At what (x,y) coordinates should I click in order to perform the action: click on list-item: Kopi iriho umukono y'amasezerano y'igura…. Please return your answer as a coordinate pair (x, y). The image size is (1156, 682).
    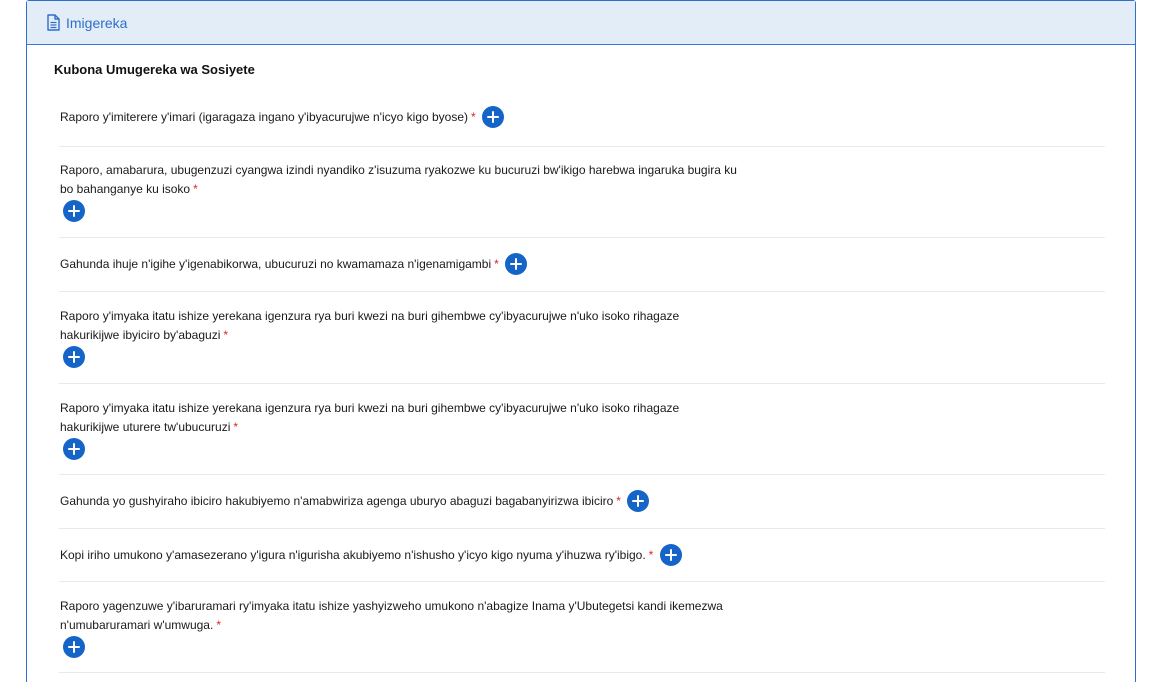
    Looking at the image, I should click on (582, 555).